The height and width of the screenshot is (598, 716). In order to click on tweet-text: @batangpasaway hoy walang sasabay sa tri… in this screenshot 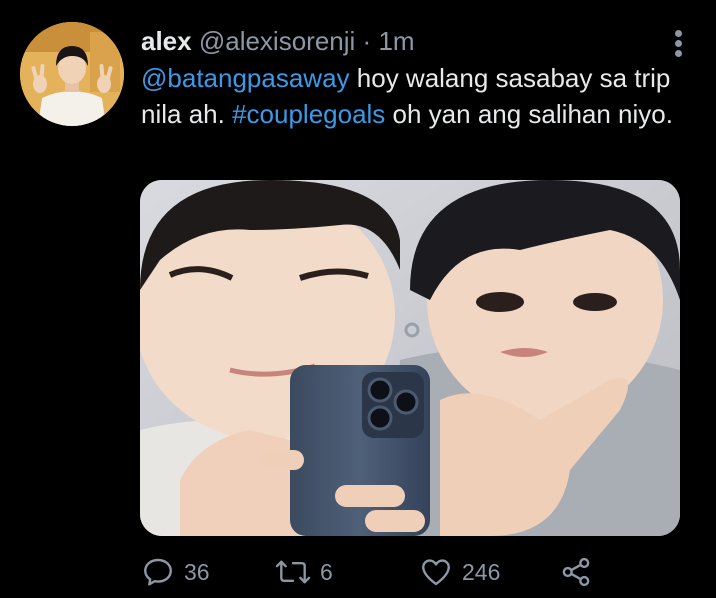, I will do `click(411, 96)`.